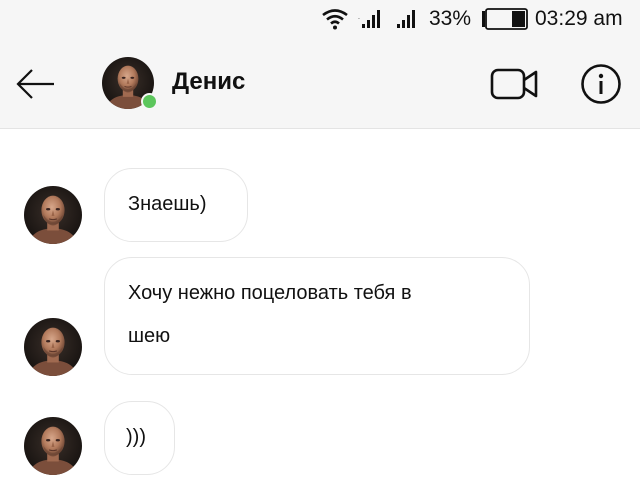 The width and height of the screenshot is (640, 495). What do you see at coordinates (270, 293) in the screenshot?
I see `message-text: Хочу нежно поцеловать тебя в` at bounding box center [270, 293].